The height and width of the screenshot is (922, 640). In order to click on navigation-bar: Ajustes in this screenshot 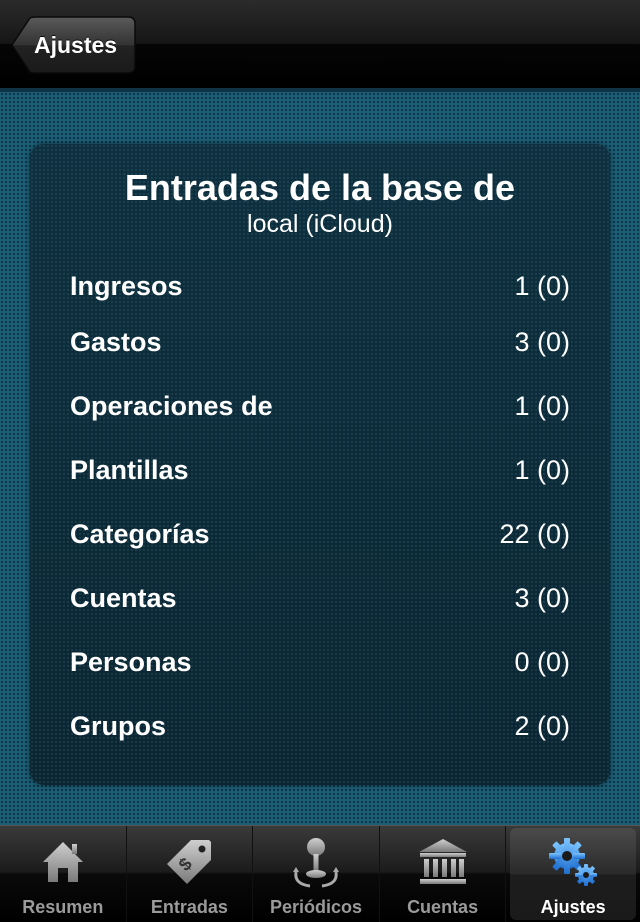, I will do `click(320, 44)`.